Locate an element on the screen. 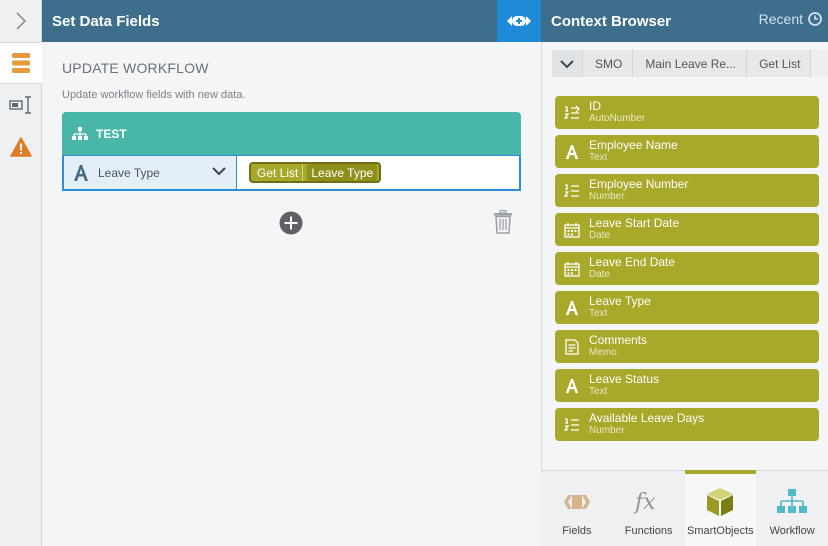 The width and height of the screenshot is (828, 546). tab-label: Workflow is located at coordinates (792, 531).